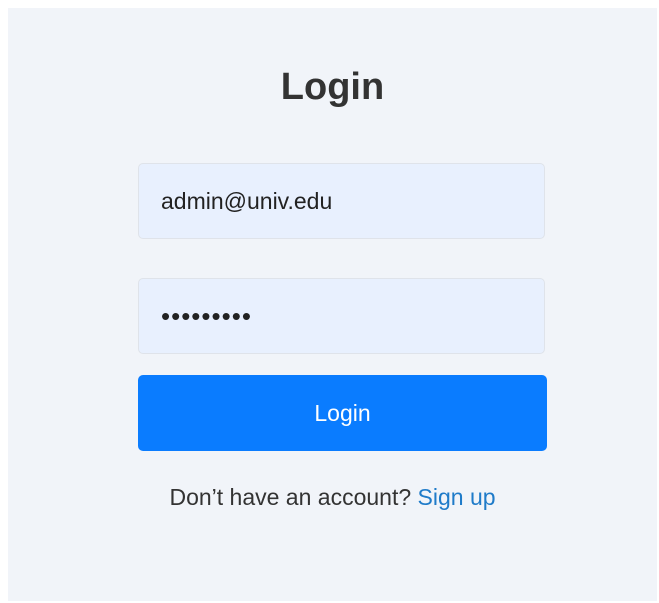 This screenshot has width=659, height=603. What do you see at coordinates (290, 497) in the screenshot?
I see `signup-prompt: Don’t have an account?` at bounding box center [290, 497].